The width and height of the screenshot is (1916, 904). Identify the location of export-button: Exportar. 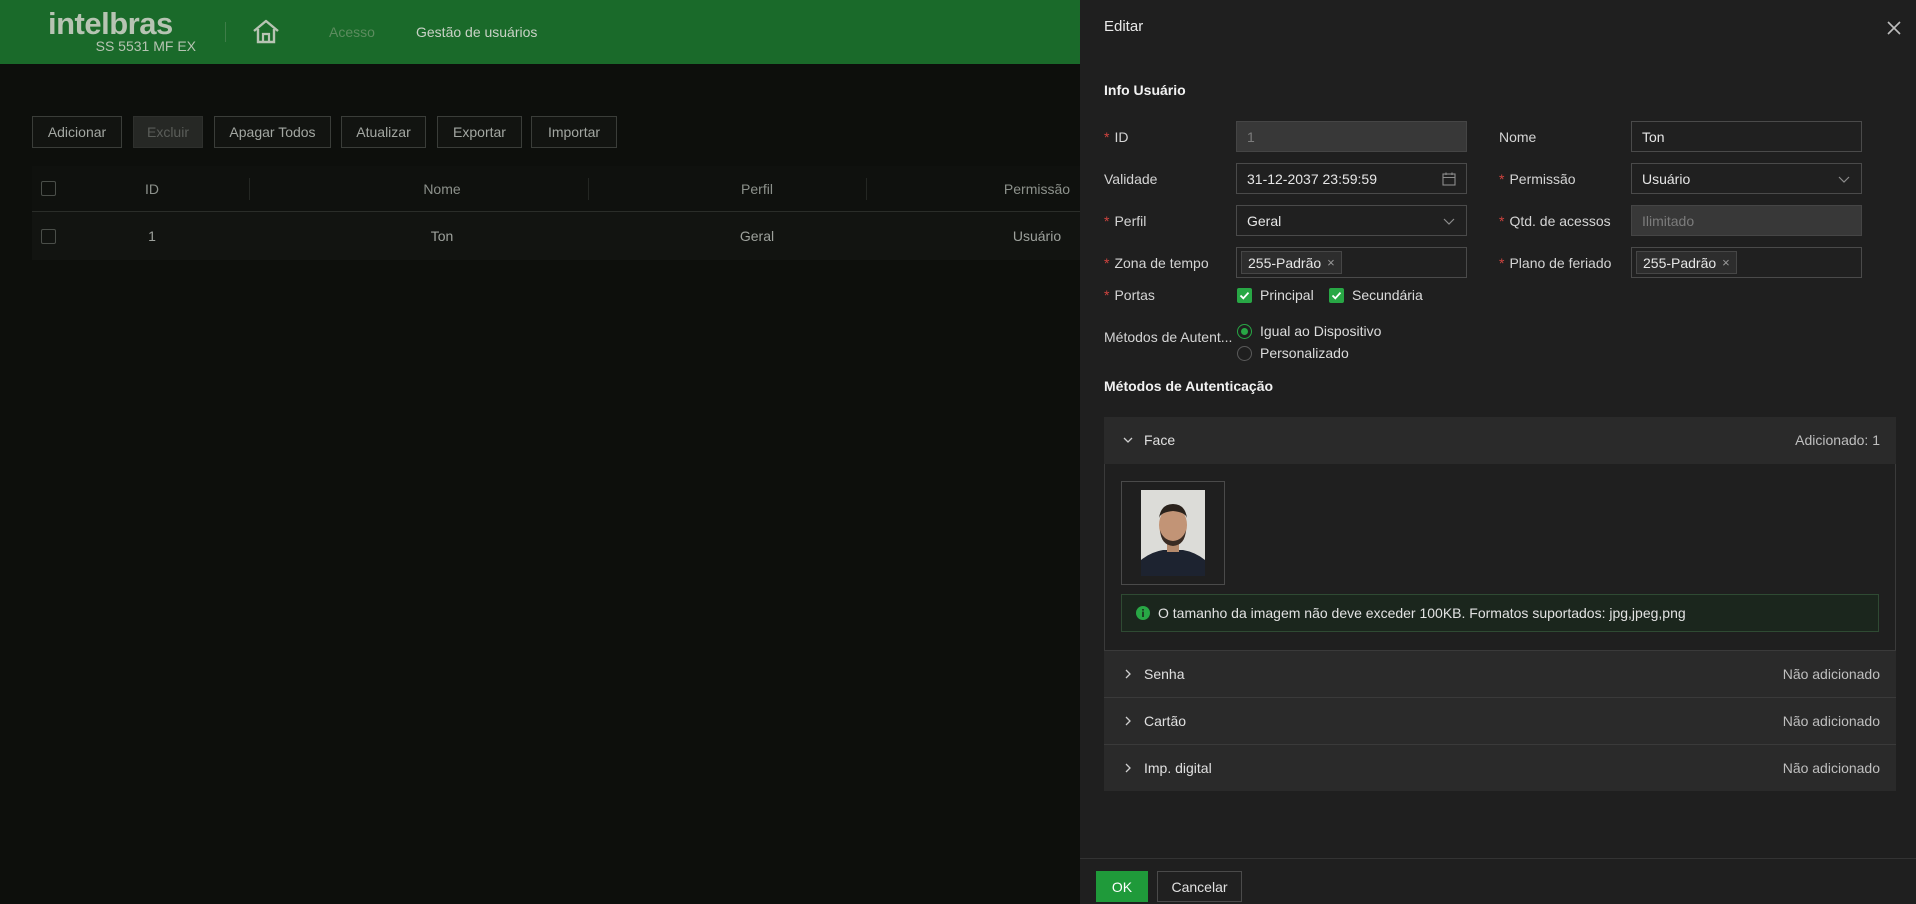
(479, 132).